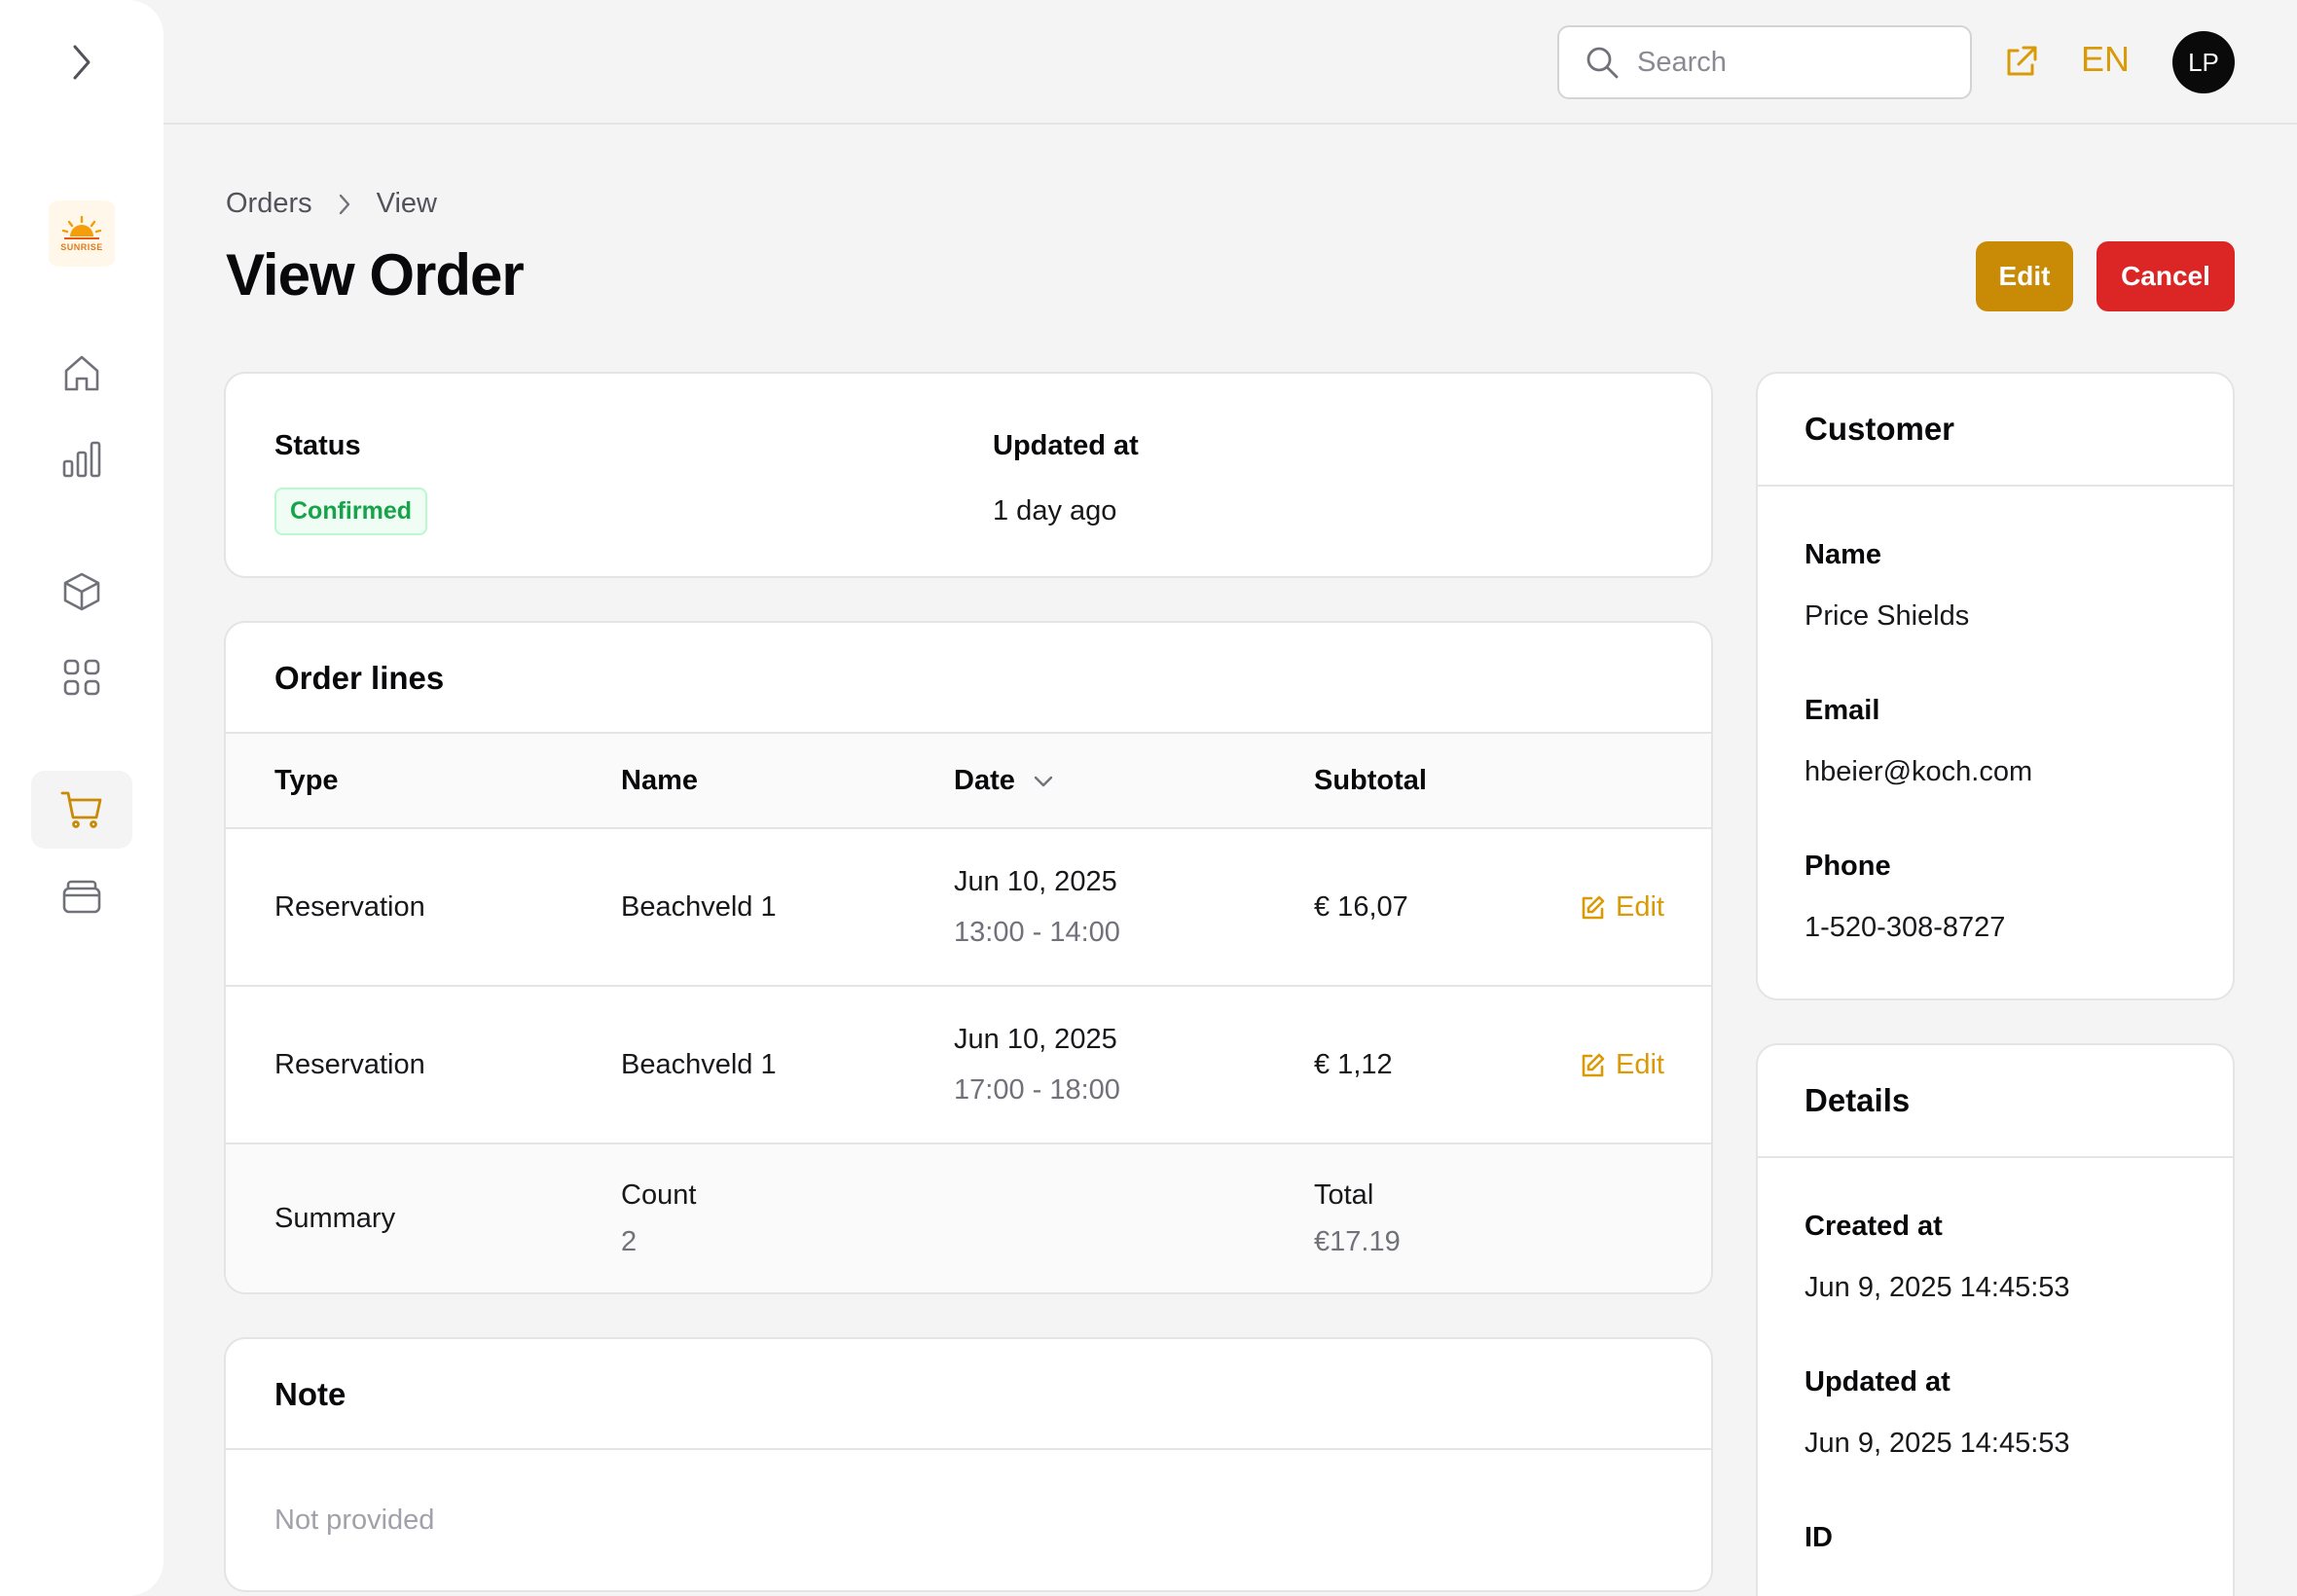 This screenshot has height=1596, width=2297. I want to click on search-input, so click(1783, 63).